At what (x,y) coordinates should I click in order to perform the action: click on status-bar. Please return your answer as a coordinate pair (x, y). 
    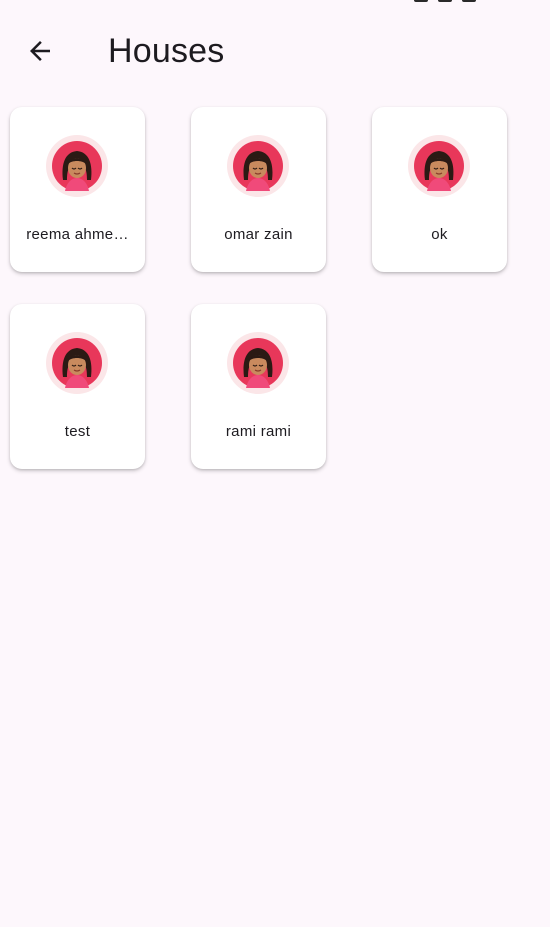
    Looking at the image, I should click on (275, 3).